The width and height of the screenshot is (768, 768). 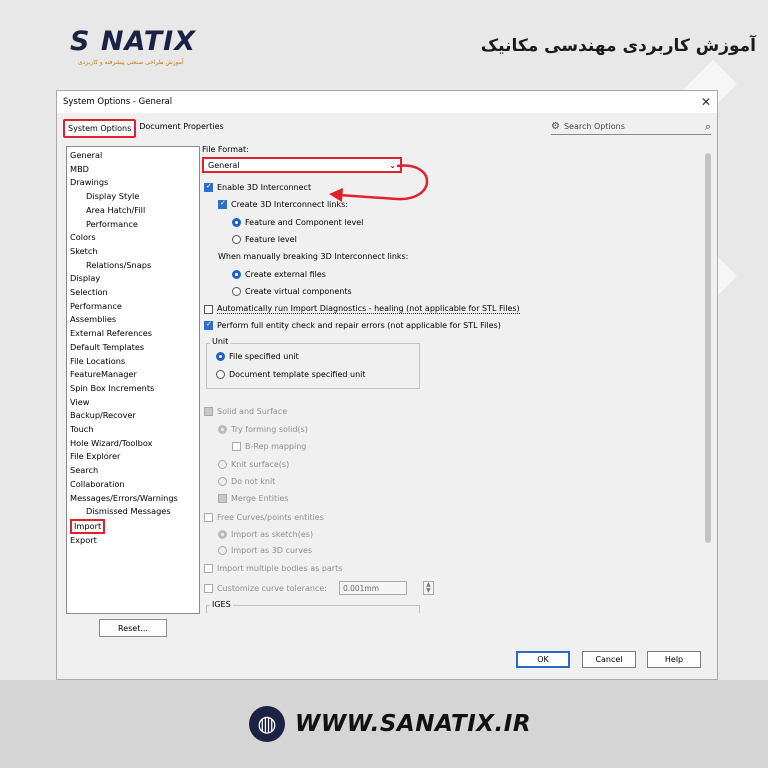 I want to click on footer: ◍ WWW.SANATIX.IR, so click(x=390, y=724).